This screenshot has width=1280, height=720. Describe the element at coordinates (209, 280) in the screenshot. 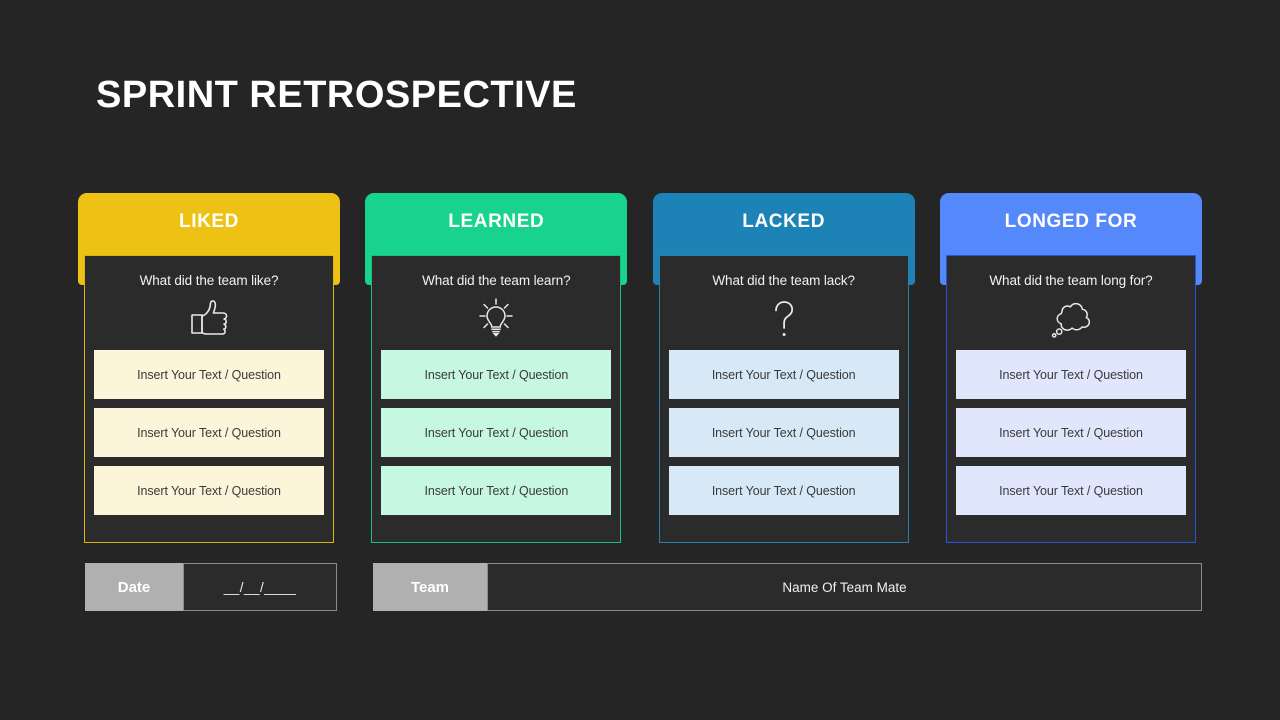

I see `column-question: What did the team like?` at that location.